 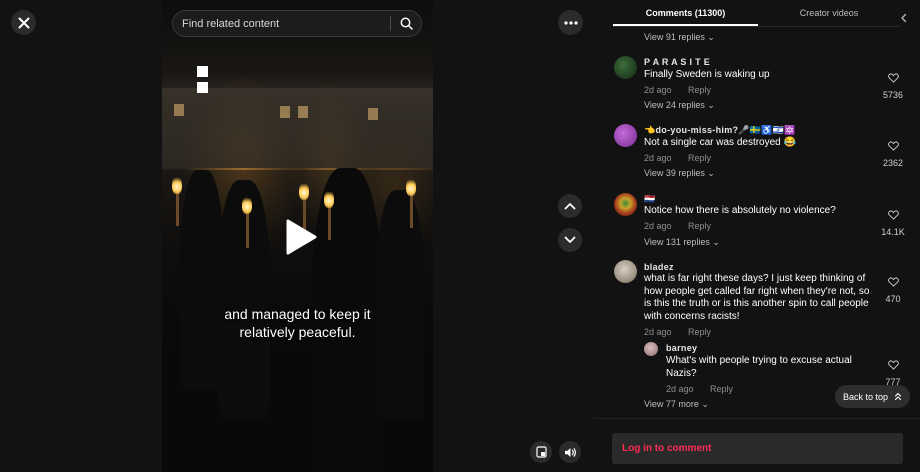 I want to click on volume-icon, so click(x=570, y=452).